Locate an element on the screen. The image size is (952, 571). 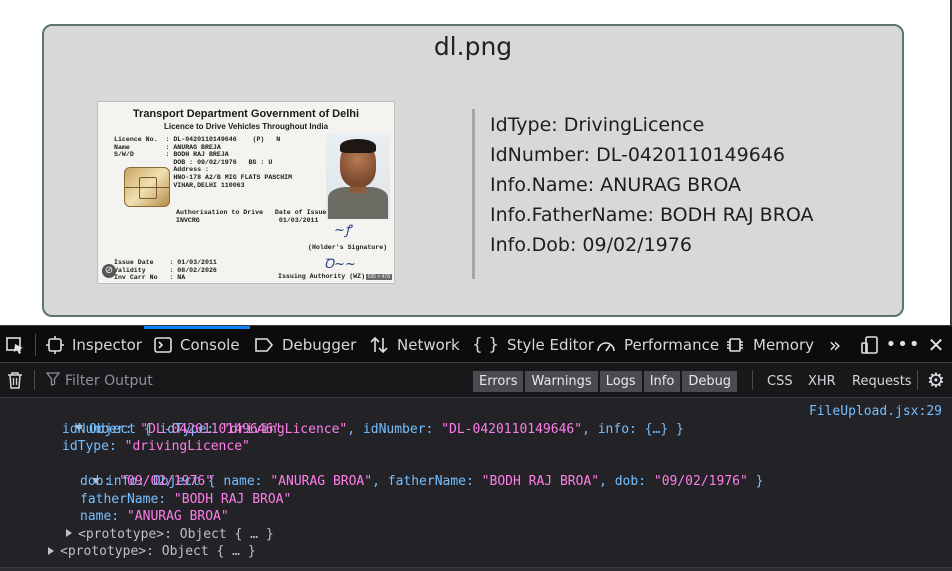
log-source-link: FileUpload.jsx:29 is located at coordinates (875, 412).